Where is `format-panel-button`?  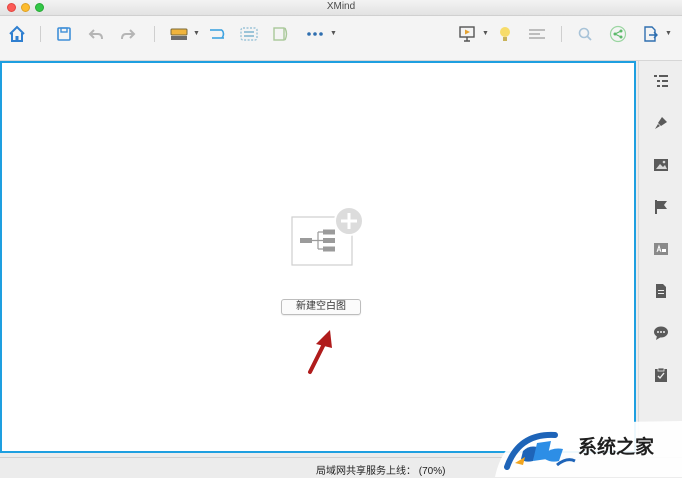
format-panel-button is located at coordinates (661, 123).